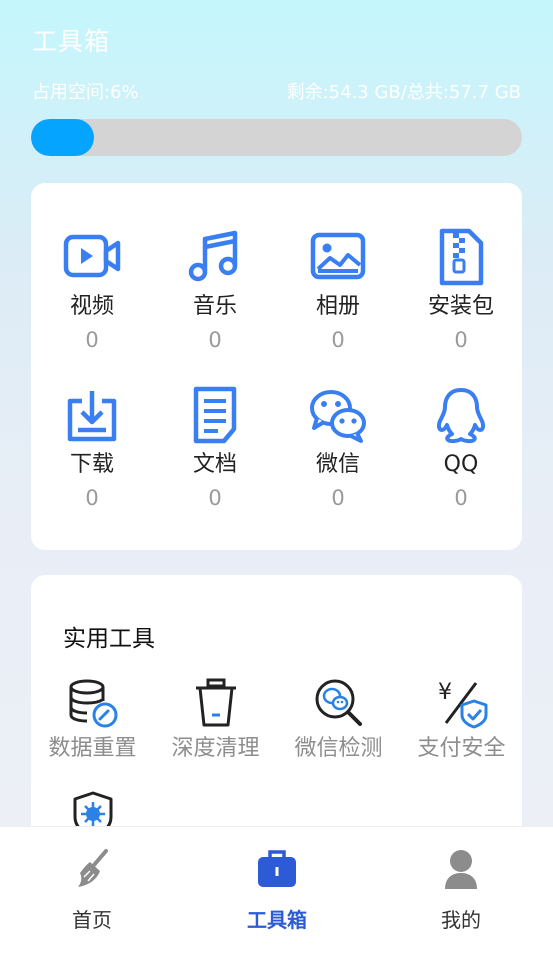  Describe the element at coordinates (461, 869) in the screenshot. I see `user-icon` at that location.